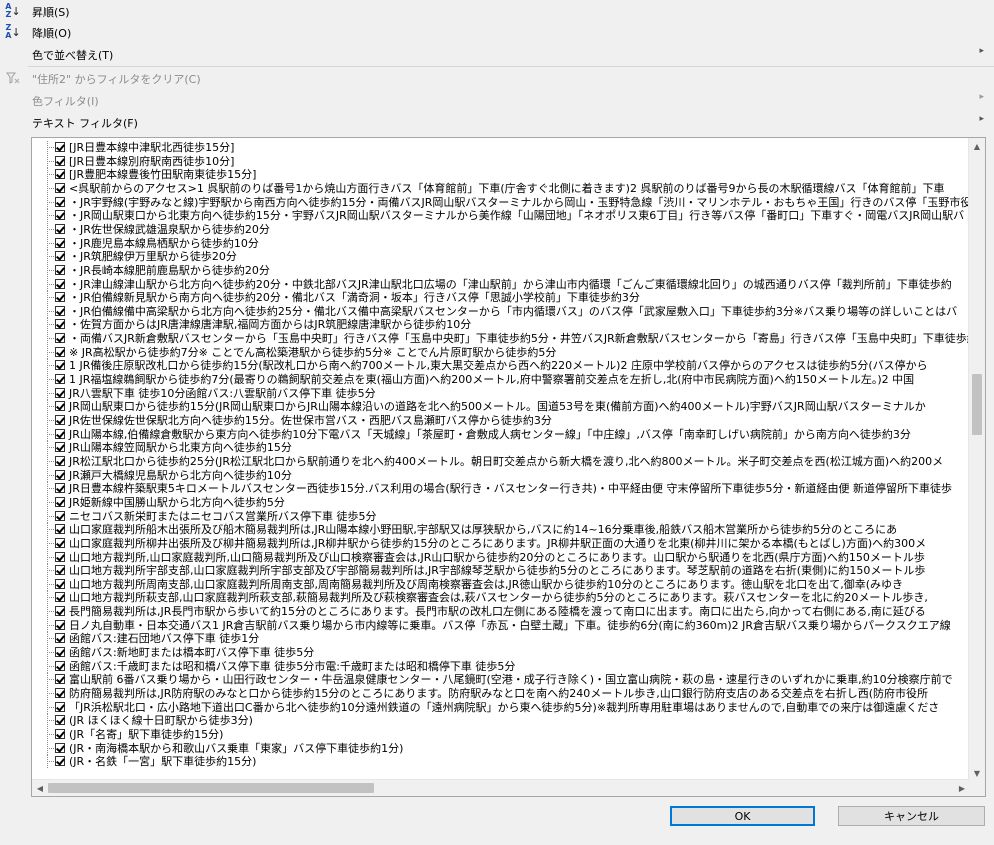  Describe the element at coordinates (911, 816) in the screenshot. I see `cancel-button: キャンセル` at that location.